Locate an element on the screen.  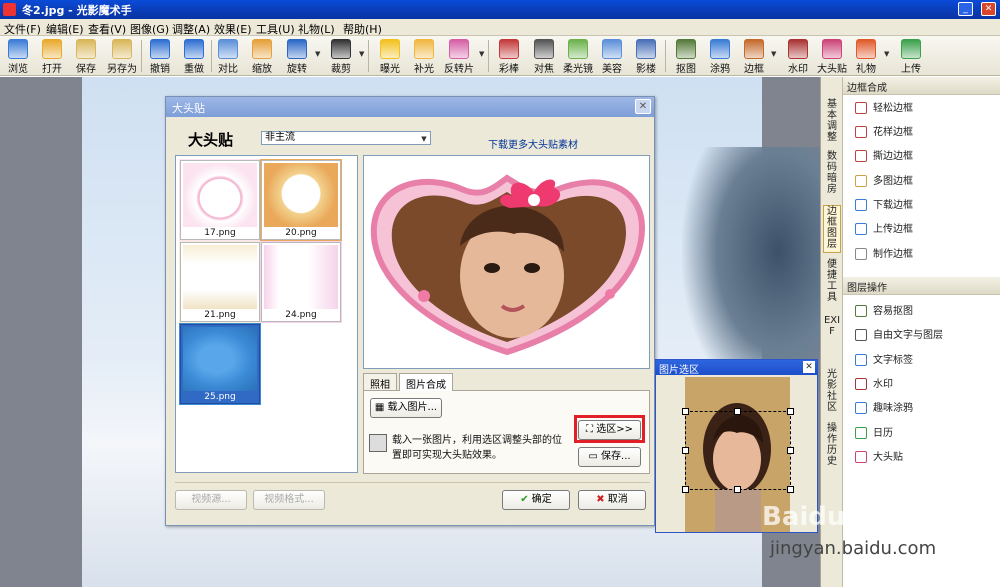
tab-quick-tools: 便捷工具 is located at coordinates (832, 282).